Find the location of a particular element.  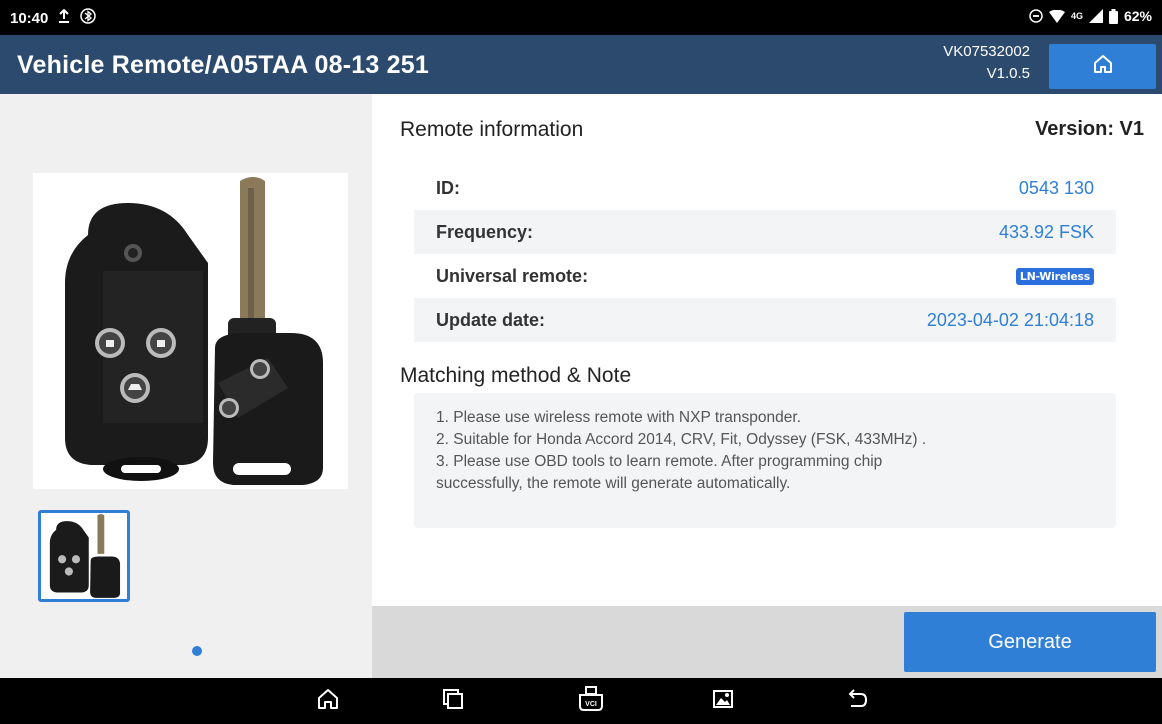

remote-image is located at coordinates (190, 331).